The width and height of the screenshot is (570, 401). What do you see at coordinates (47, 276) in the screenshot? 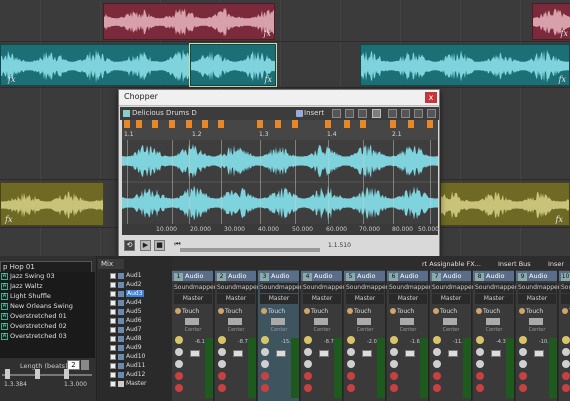
I see `list-item: A Jazz Swing 03` at bounding box center [47, 276].